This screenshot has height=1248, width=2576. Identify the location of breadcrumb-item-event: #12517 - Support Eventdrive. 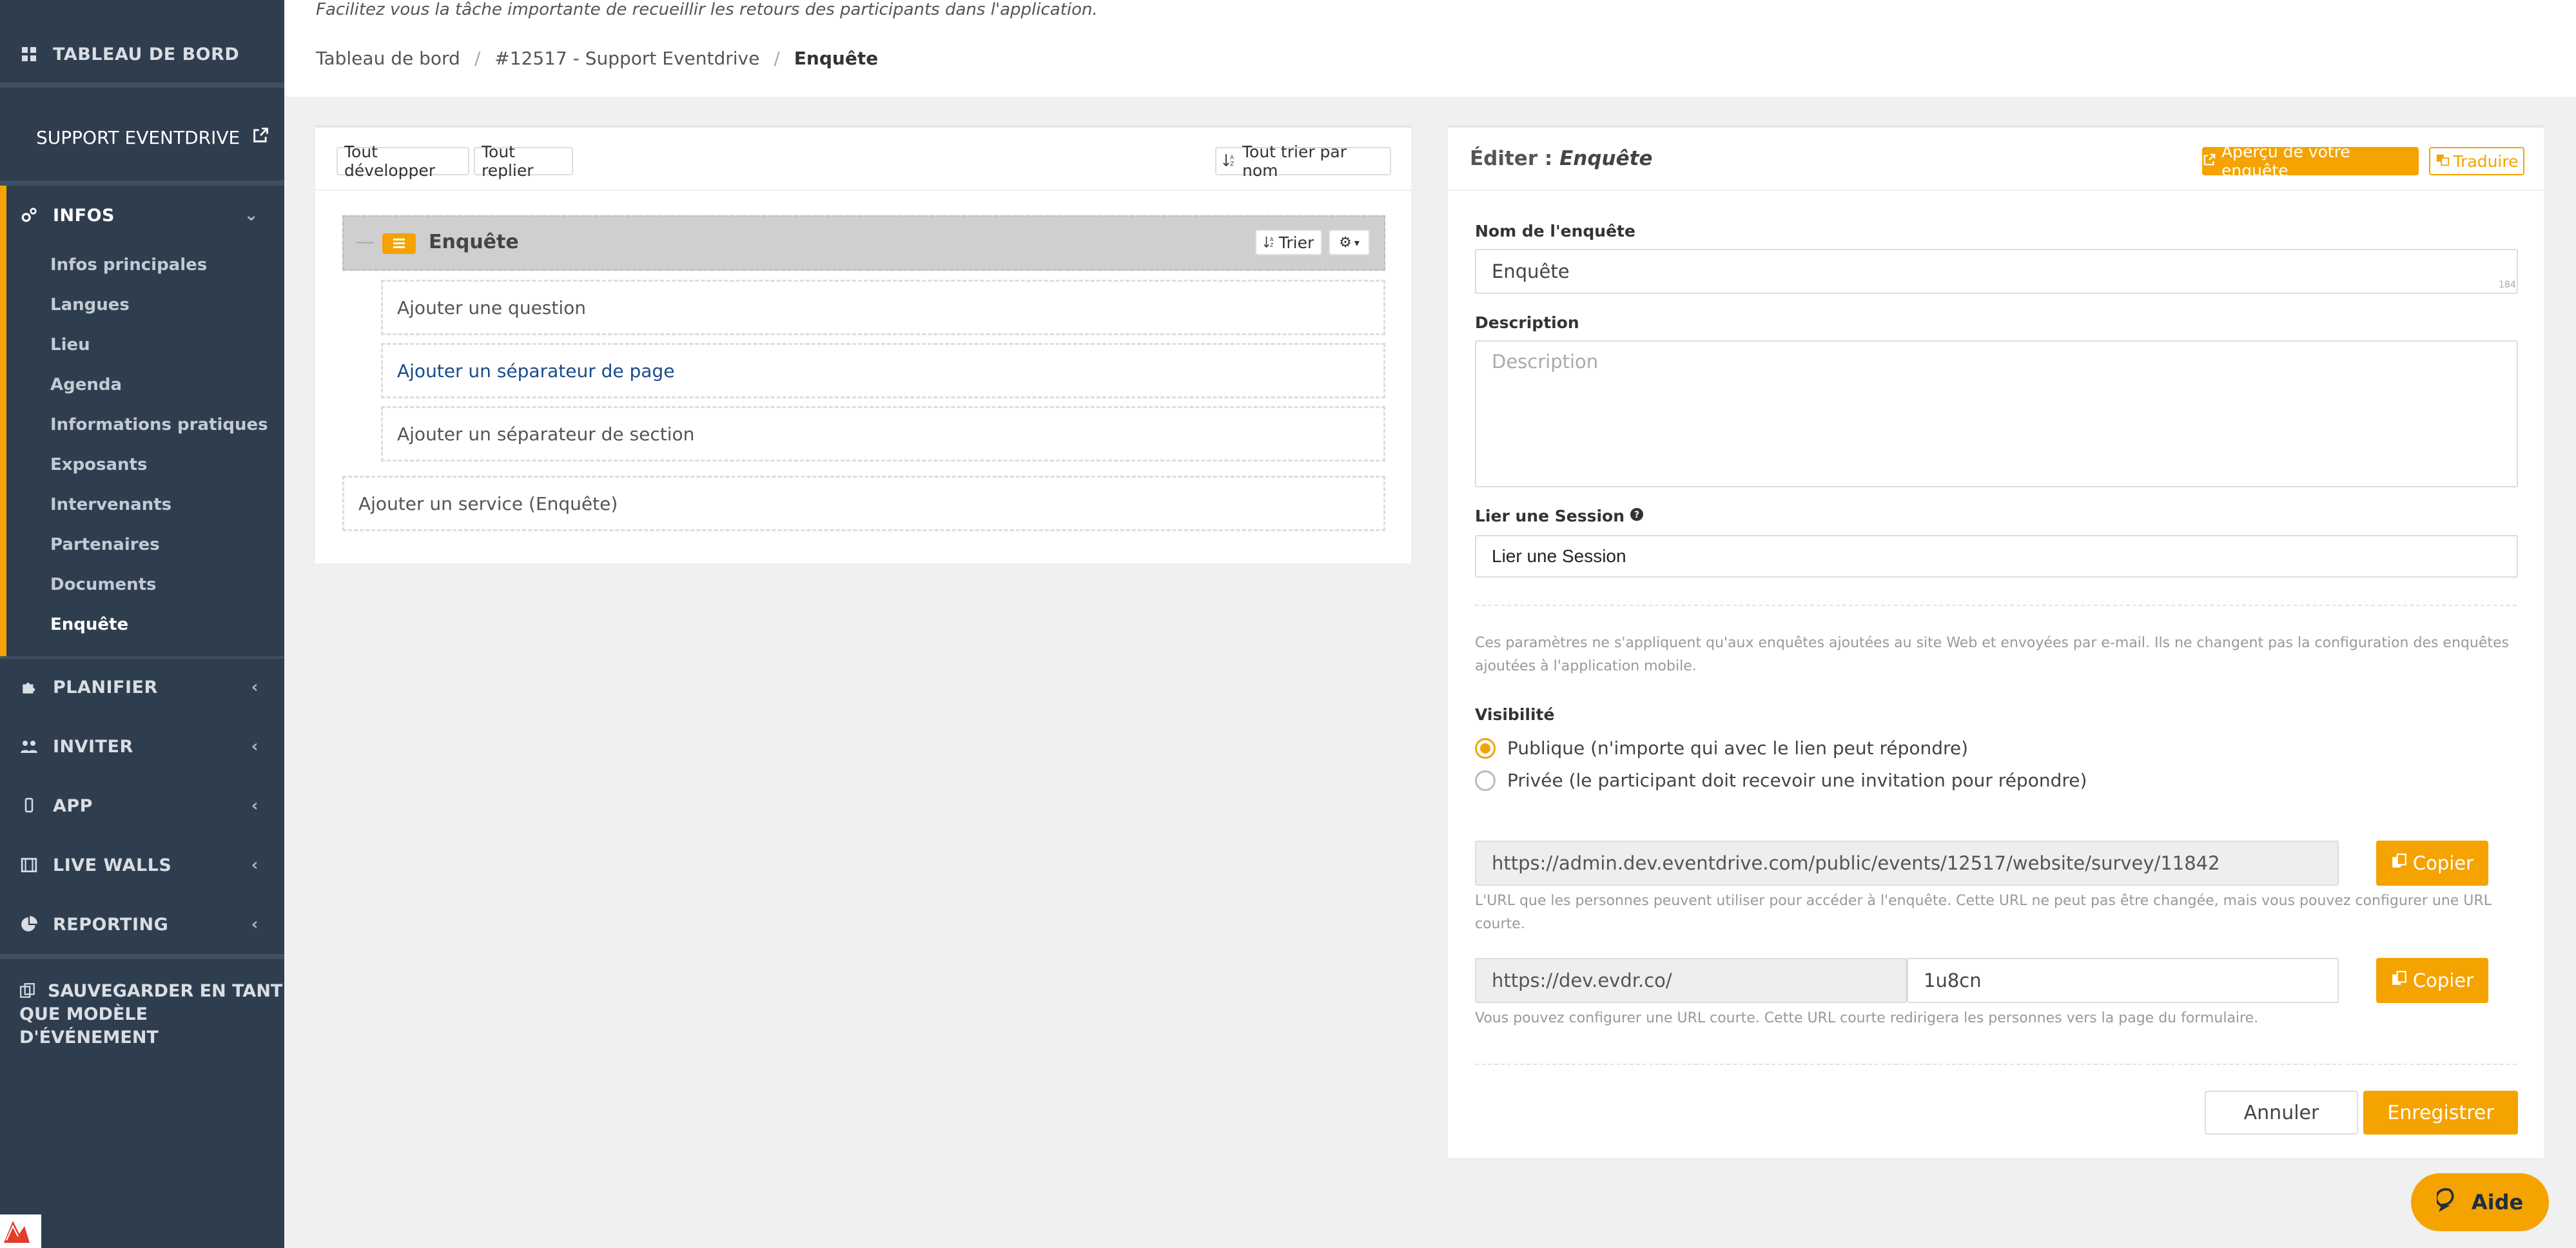
(626, 58).